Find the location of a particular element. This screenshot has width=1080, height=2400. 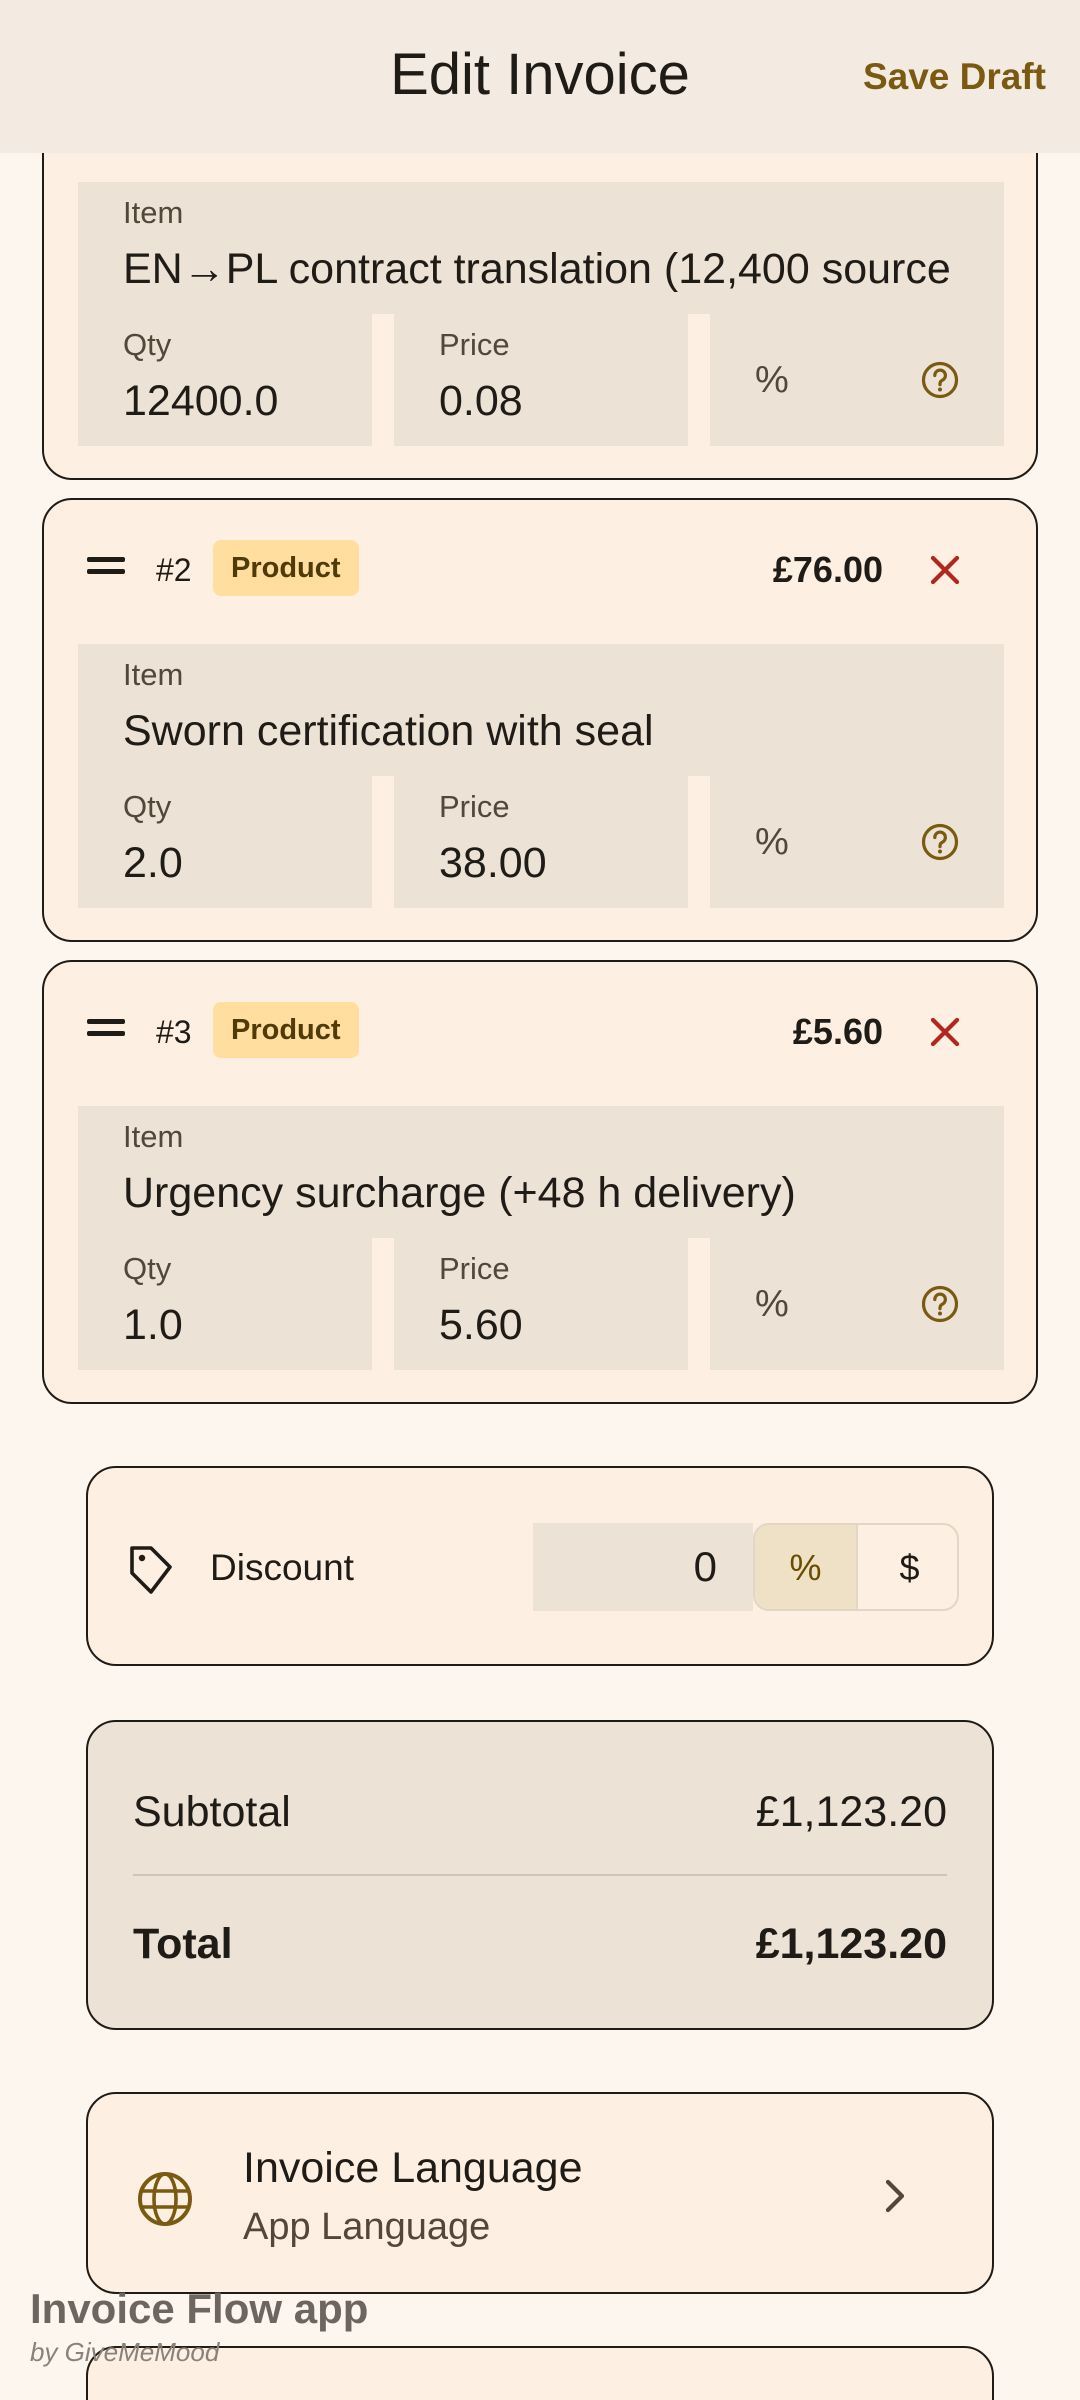

line-item-amount: £76.00 is located at coordinates (827, 569).